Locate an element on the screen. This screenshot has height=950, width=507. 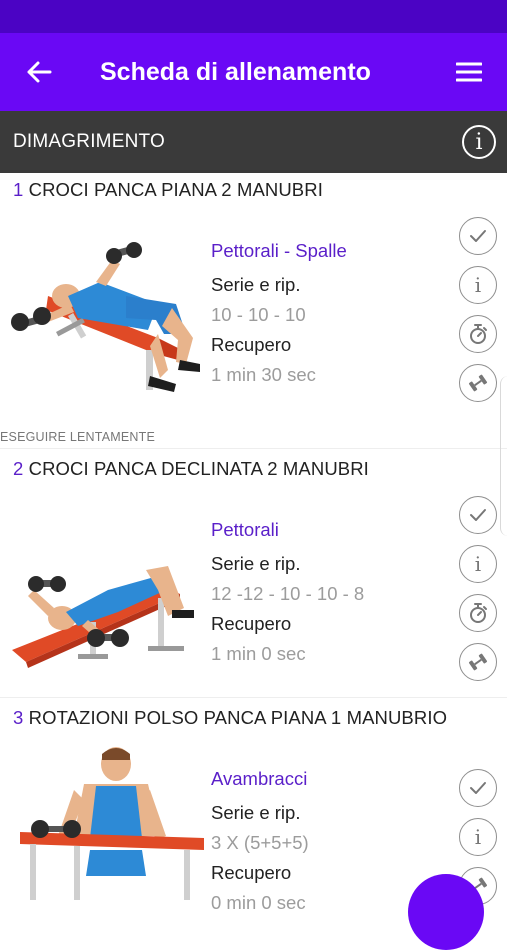
sets-value: 12 -12 - 10 - 10 - 8 is located at coordinates (288, 593).